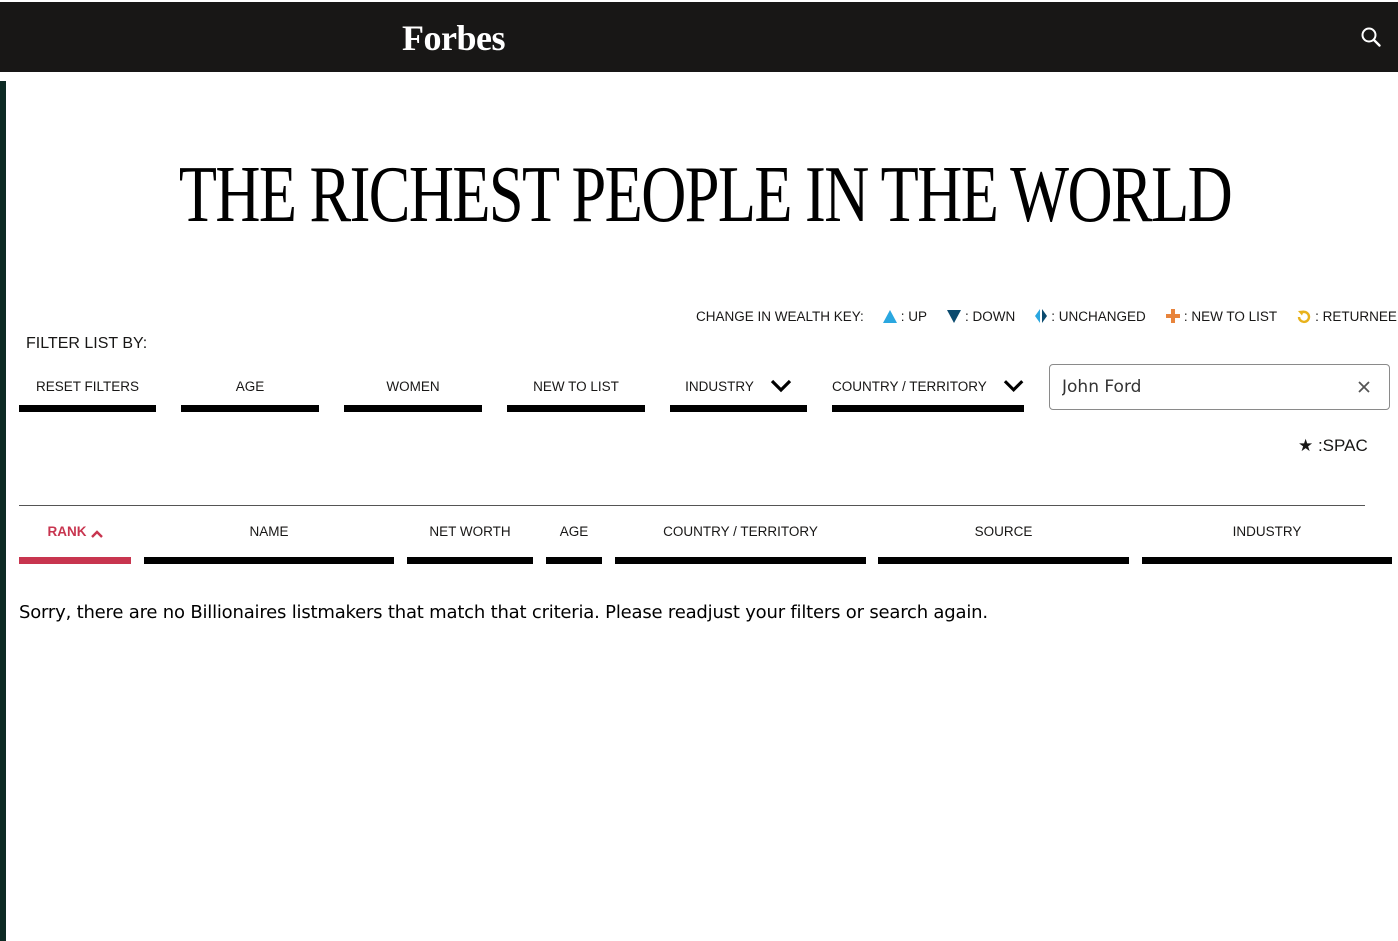 Image resolution: width=1398 pixels, height=941 pixels. What do you see at coordinates (574, 531) in the screenshot?
I see `column-header-label: AGE` at bounding box center [574, 531].